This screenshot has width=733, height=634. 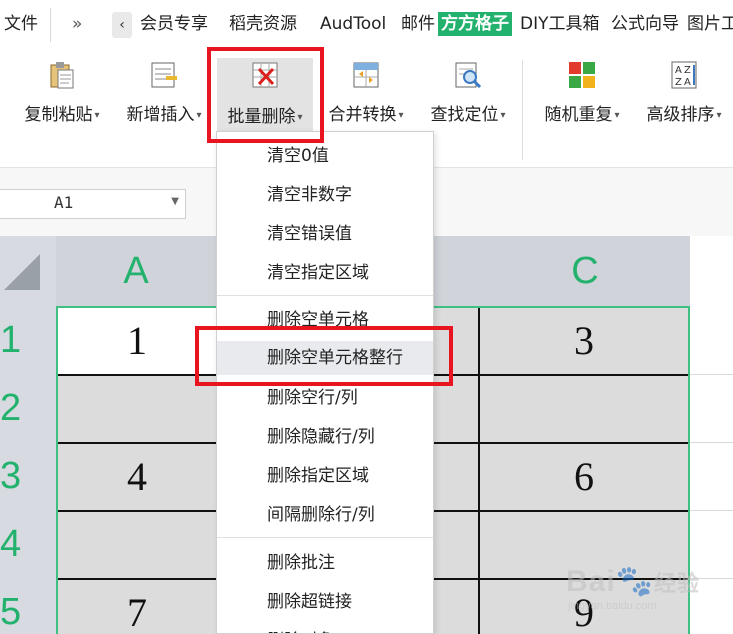 I want to click on find-locate-button: 查找定位 ▾, so click(x=468, y=93).